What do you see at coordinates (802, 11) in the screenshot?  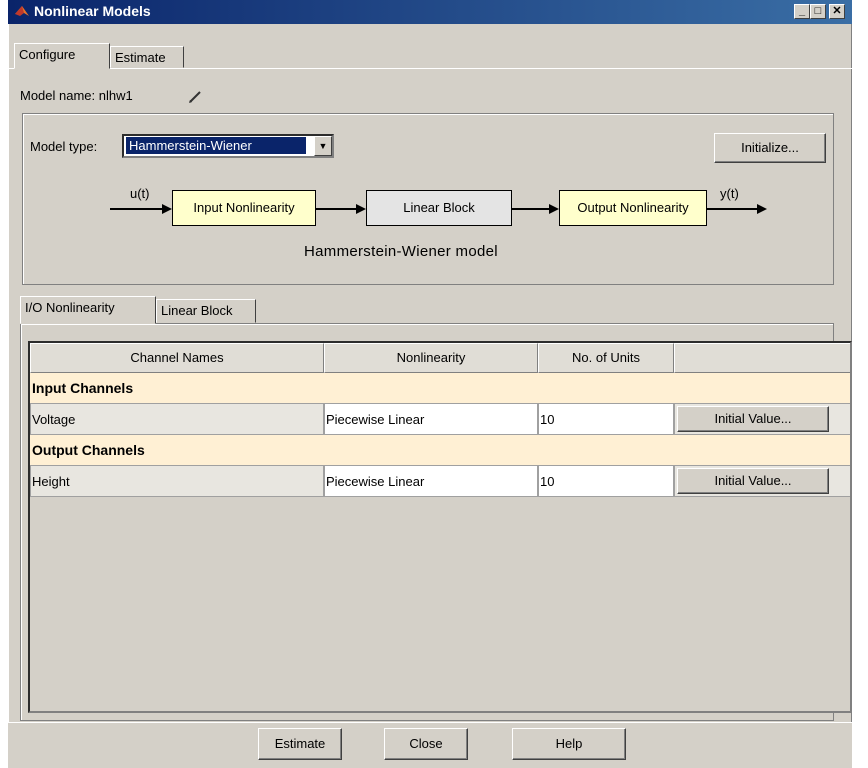 I see `minimize-button: _` at bounding box center [802, 11].